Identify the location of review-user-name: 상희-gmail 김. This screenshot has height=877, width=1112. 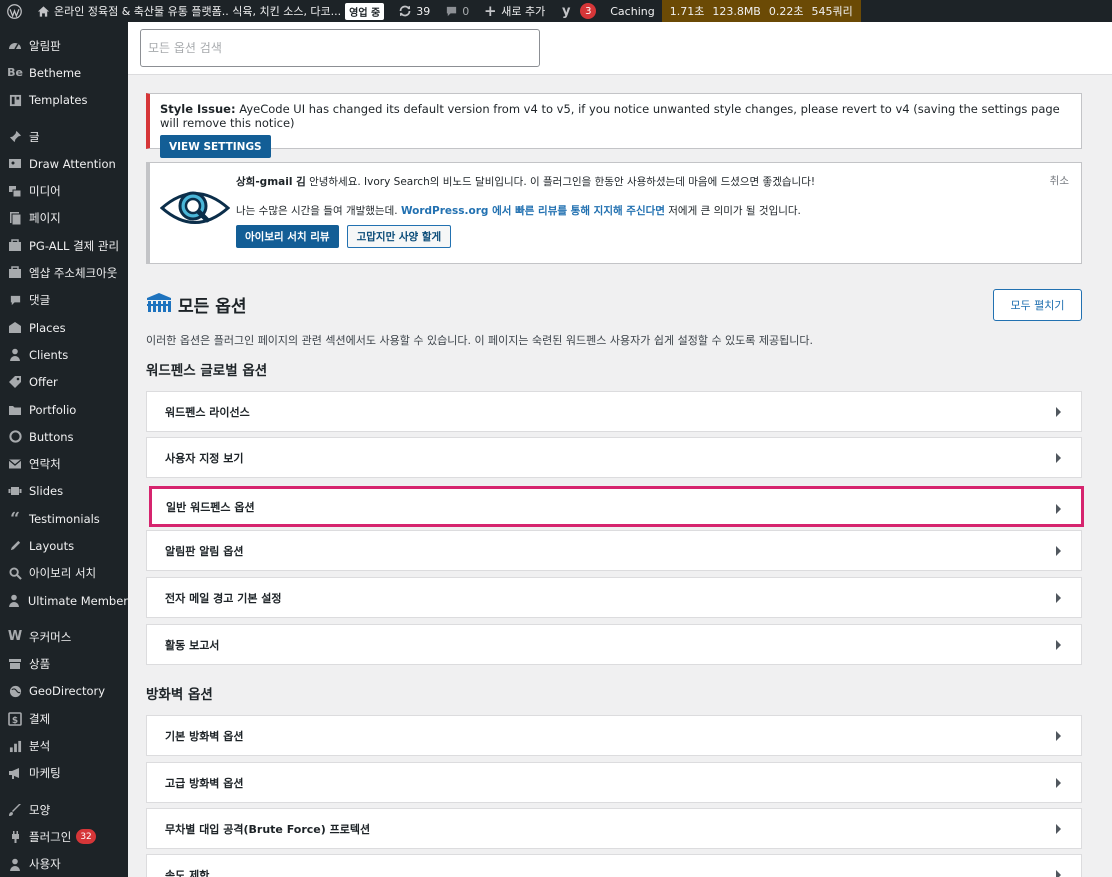
(271, 182).